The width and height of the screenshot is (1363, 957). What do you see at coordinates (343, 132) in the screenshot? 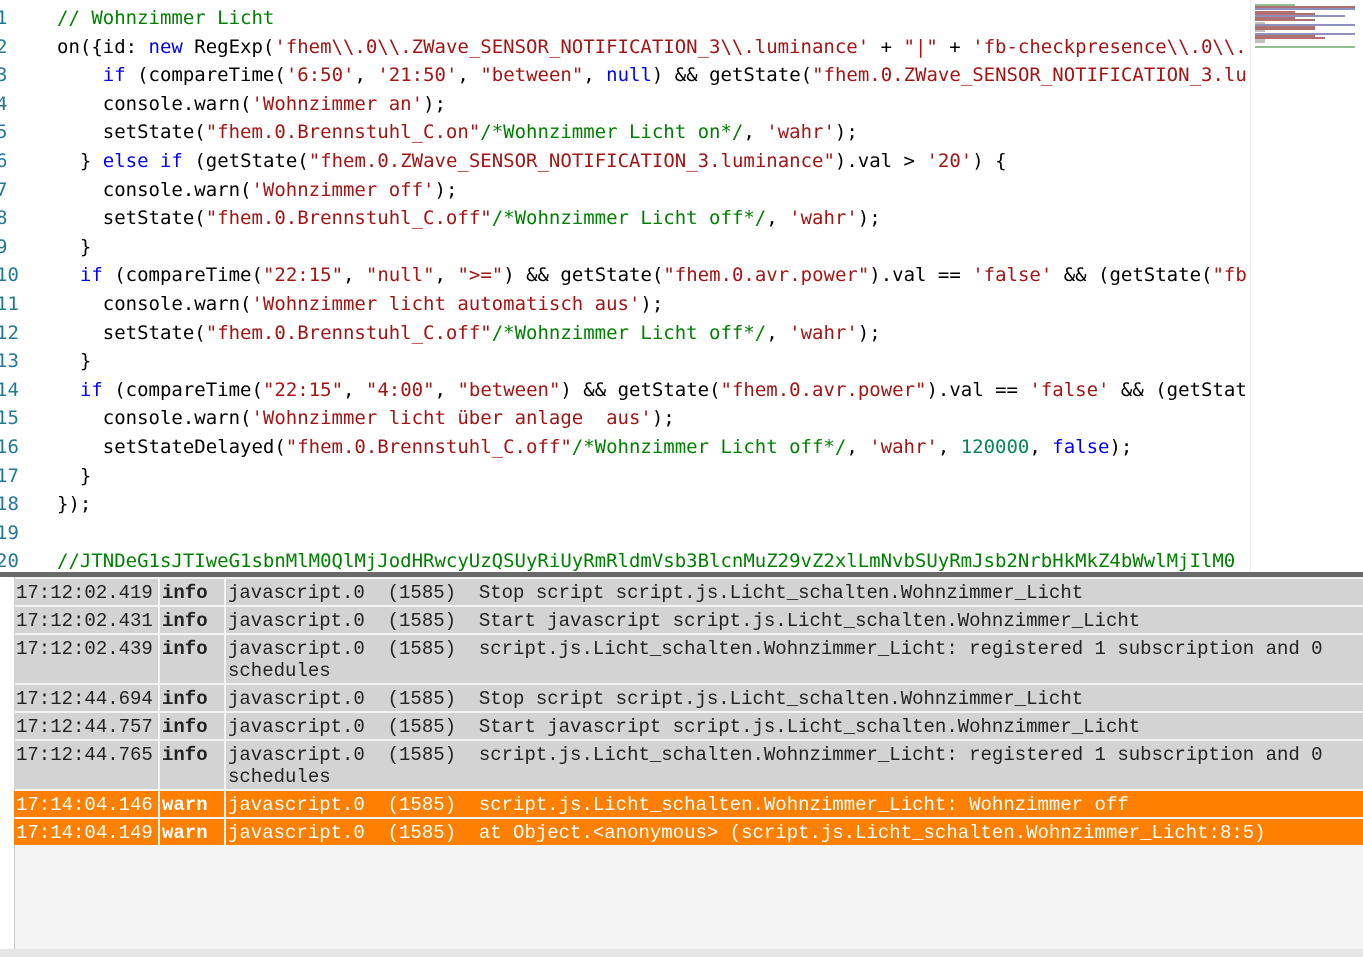
I see `code-token: "fhem.0.Brennstuhl_C.on"` at bounding box center [343, 132].